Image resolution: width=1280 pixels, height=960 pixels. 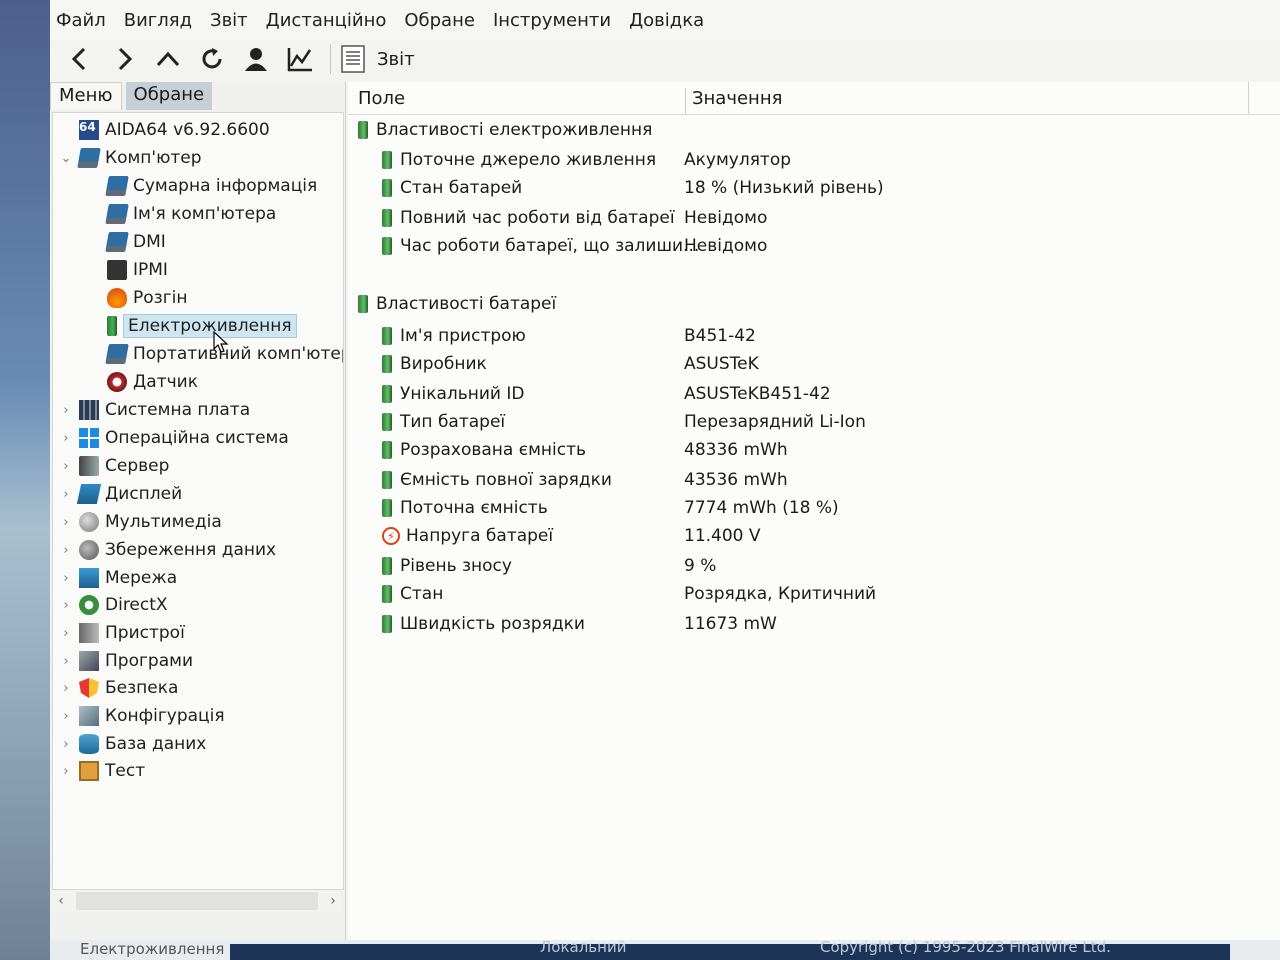 I want to click on field-cell: Властивості електроживлення, so click(x=505, y=130).